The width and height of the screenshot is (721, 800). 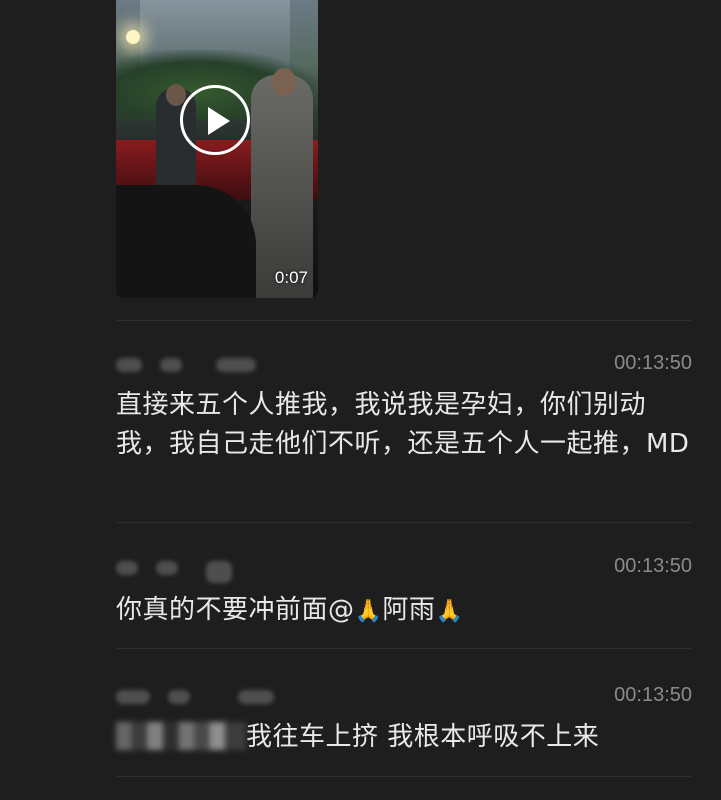 I want to click on video-duration: 0:07, so click(x=291, y=277).